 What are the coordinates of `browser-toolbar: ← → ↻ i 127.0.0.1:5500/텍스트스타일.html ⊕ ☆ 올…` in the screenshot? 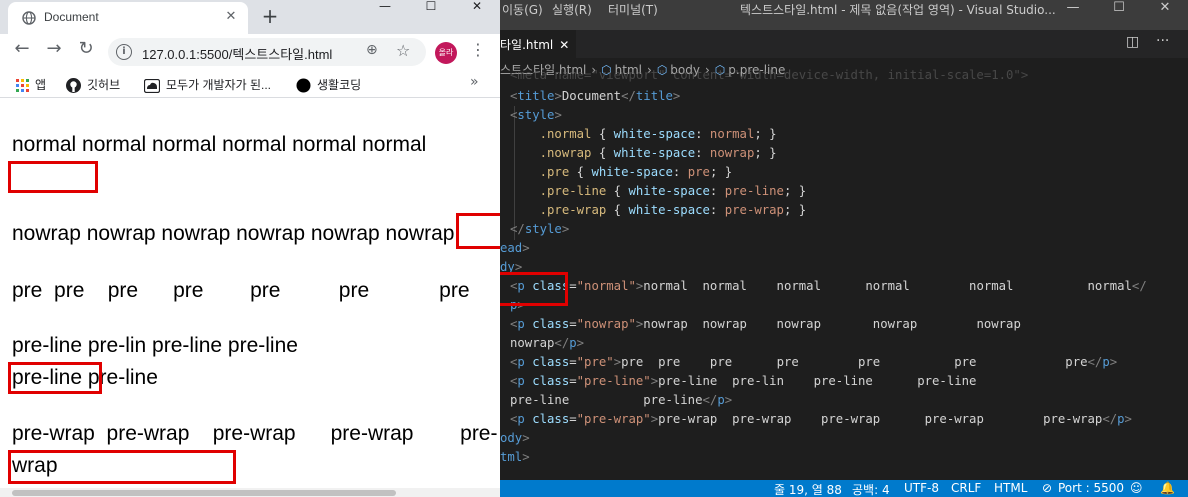 It's located at (250, 52).